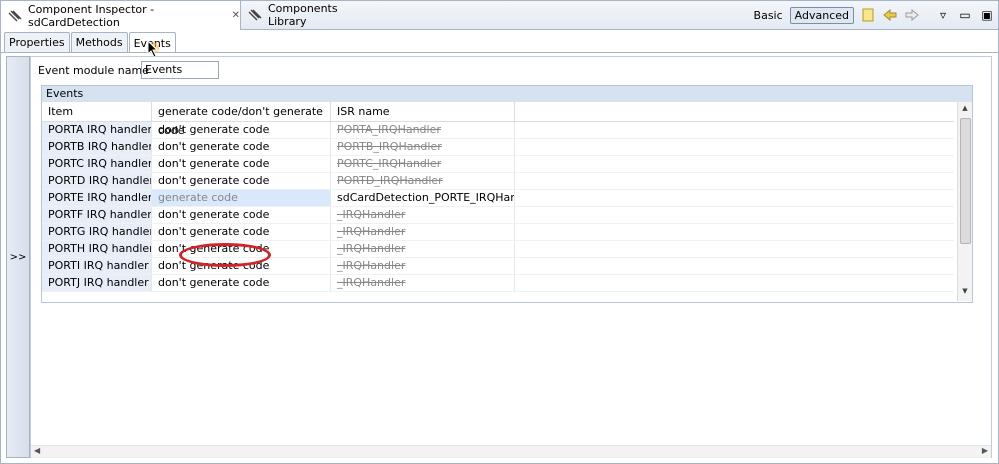  I want to click on item-cell: PORTC IRQ handler, so click(97, 164).